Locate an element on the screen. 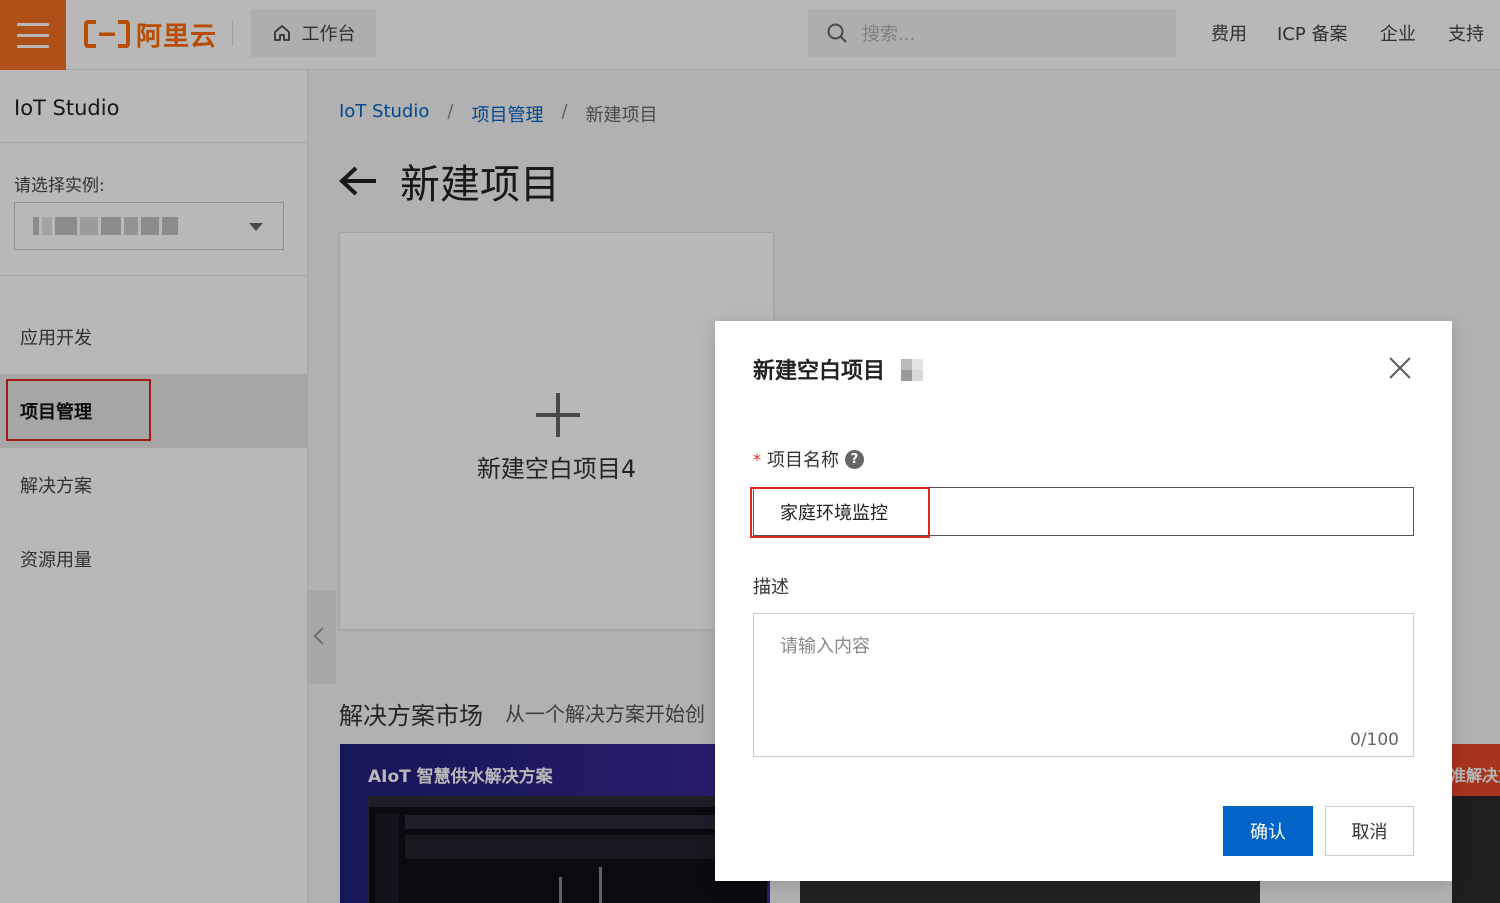 The height and width of the screenshot is (903, 1500). close-icon is located at coordinates (1400, 368).